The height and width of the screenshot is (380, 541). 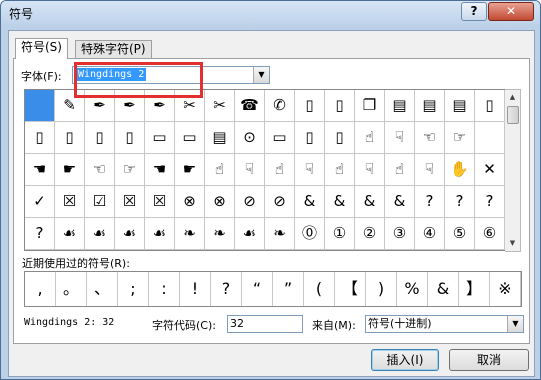 I want to click on grid-scrollbar: ▲ ▼, so click(x=513, y=170).